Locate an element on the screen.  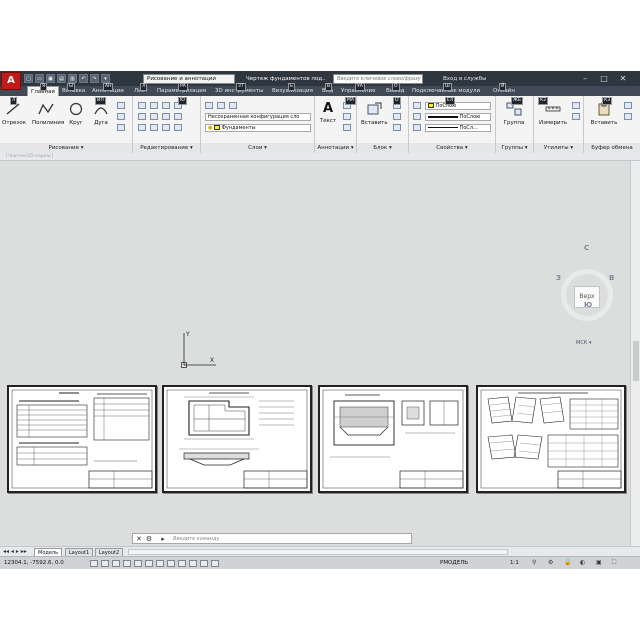
application-menu-button: A is located at coordinates (11, 81).